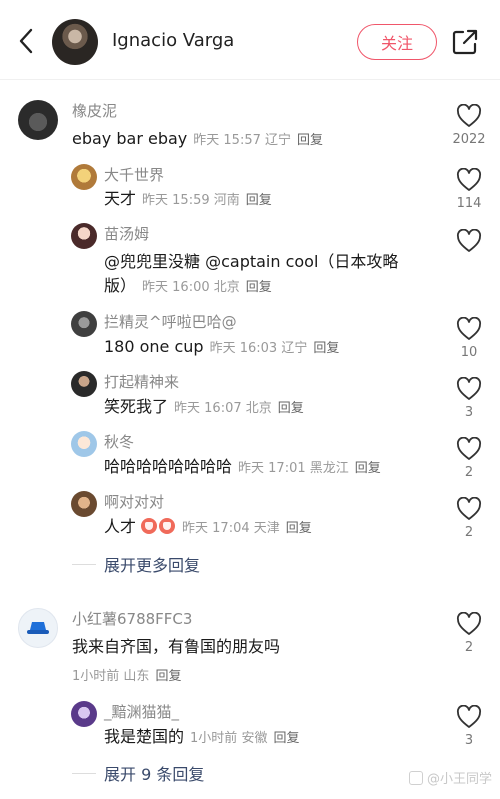 The height and width of the screenshot is (799, 500). Describe the element at coordinates (152, 565) in the screenshot. I see `expand-replies-label: 展开更多回复` at that location.